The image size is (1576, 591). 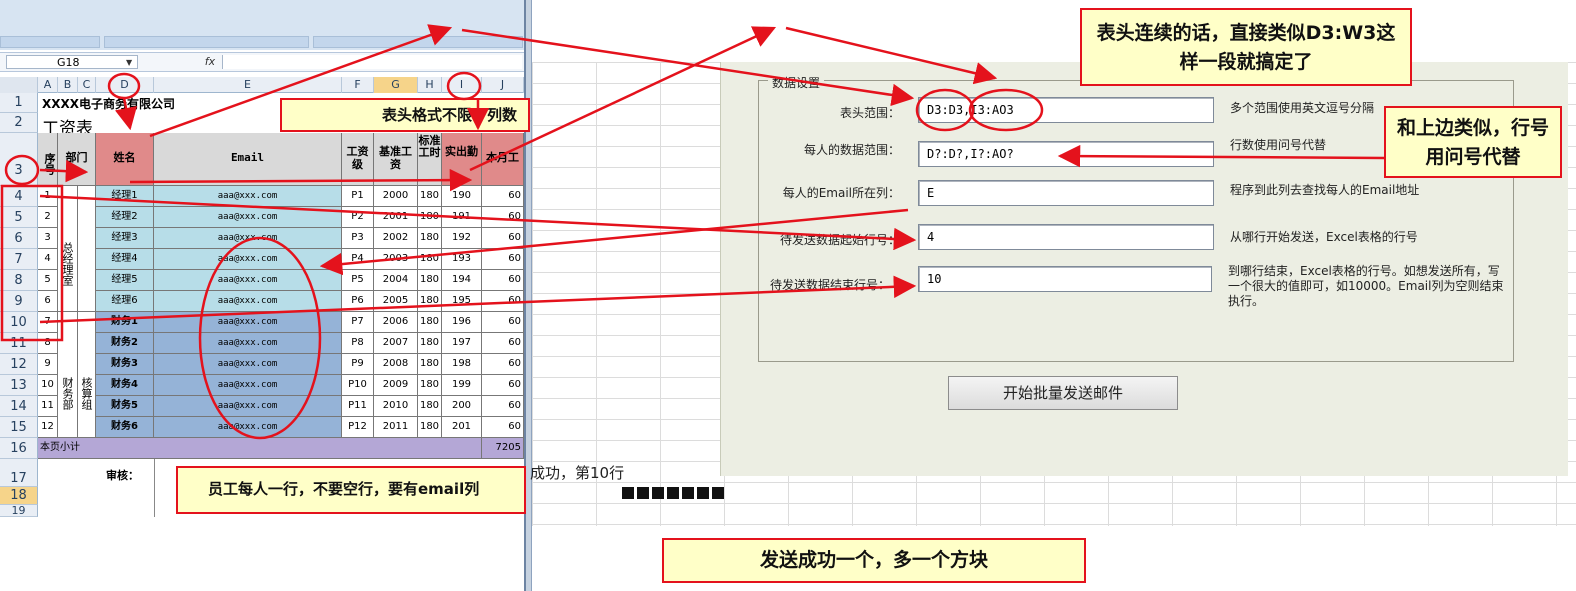 I want to click on table-cell-grade: P12, so click(x=358, y=427).